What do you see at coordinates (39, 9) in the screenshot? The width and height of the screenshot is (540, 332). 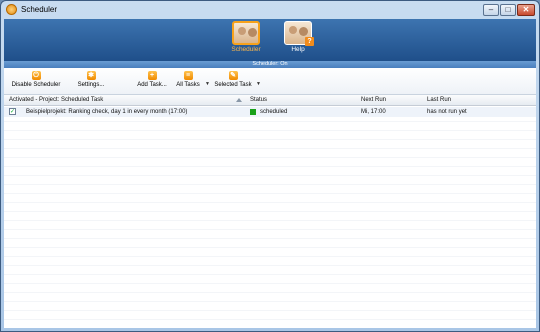 I see `window-title: Scheduler` at bounding box center [39, 9].